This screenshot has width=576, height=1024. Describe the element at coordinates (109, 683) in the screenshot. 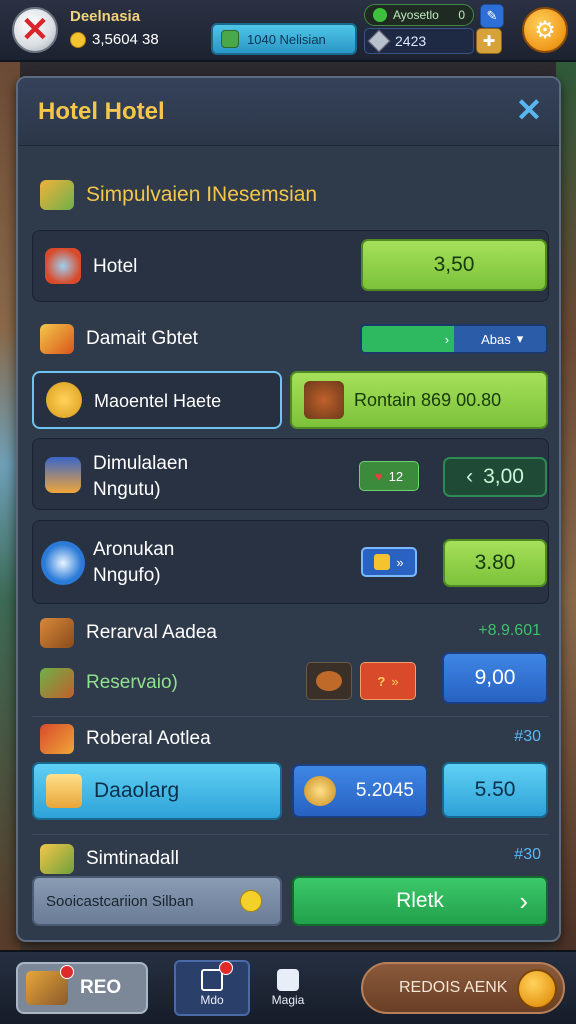

I see `row-reservation: Reservaio)` at that location.